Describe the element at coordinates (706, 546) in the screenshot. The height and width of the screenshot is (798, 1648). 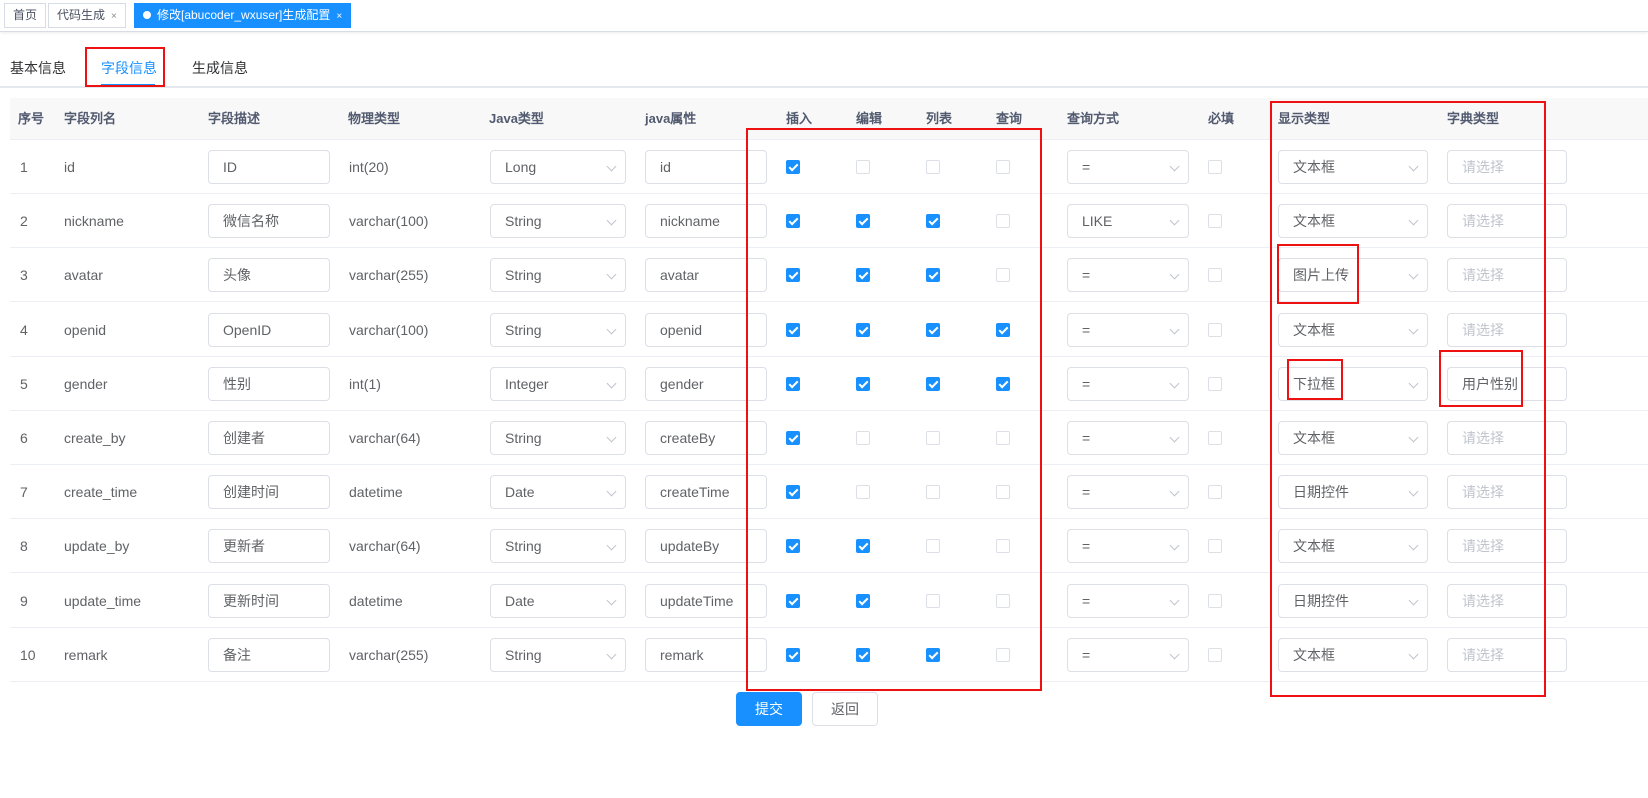
I see `java-prop-input: updateBy` at that location.